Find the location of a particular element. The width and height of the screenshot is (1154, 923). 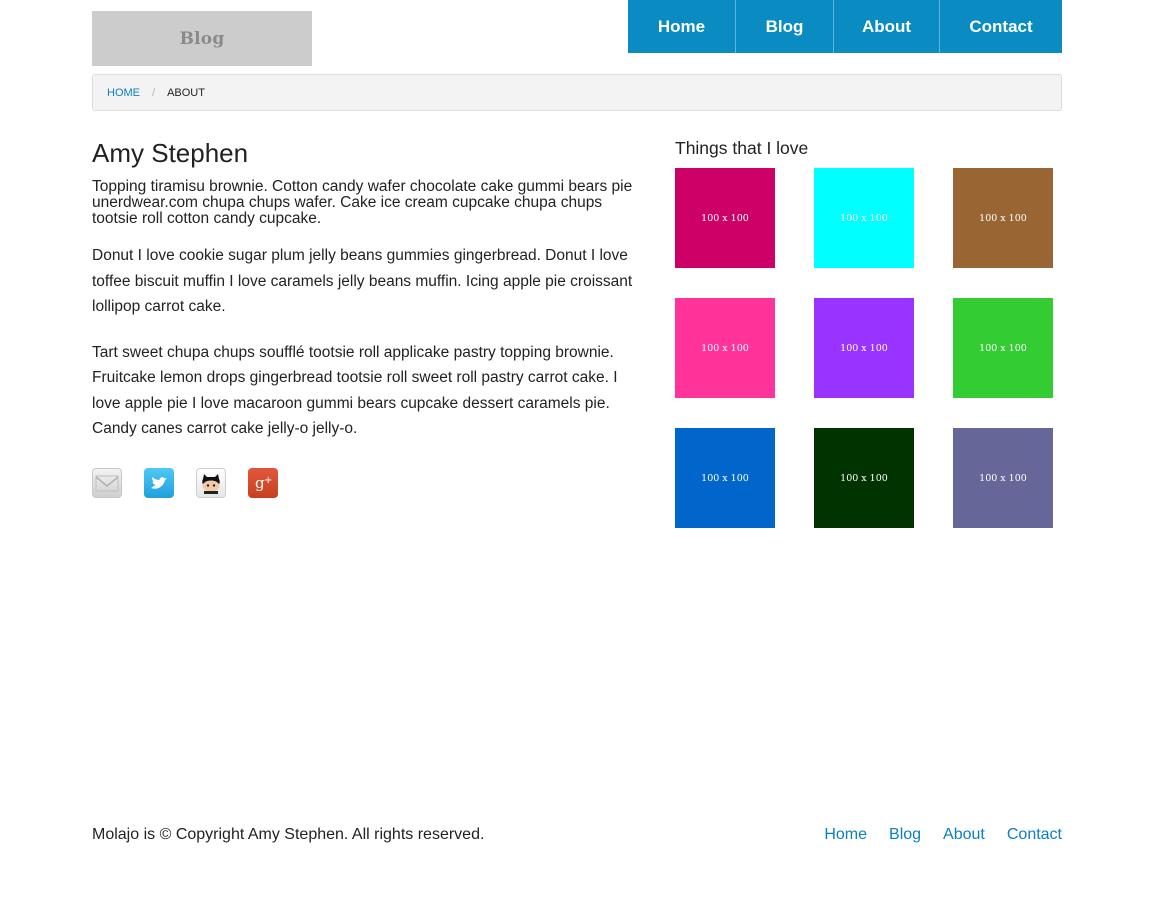

sidebar-title: Things that I love is located at coordinates (742, 148).